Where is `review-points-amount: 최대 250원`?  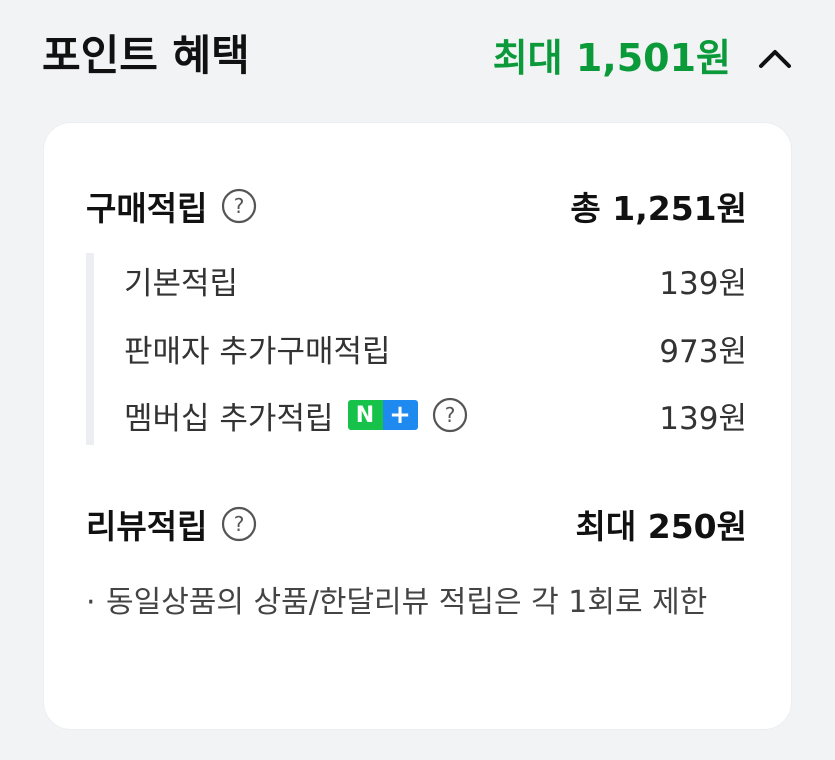
review-points-amount: 최대 250원 is located at coordinates (661, 526).